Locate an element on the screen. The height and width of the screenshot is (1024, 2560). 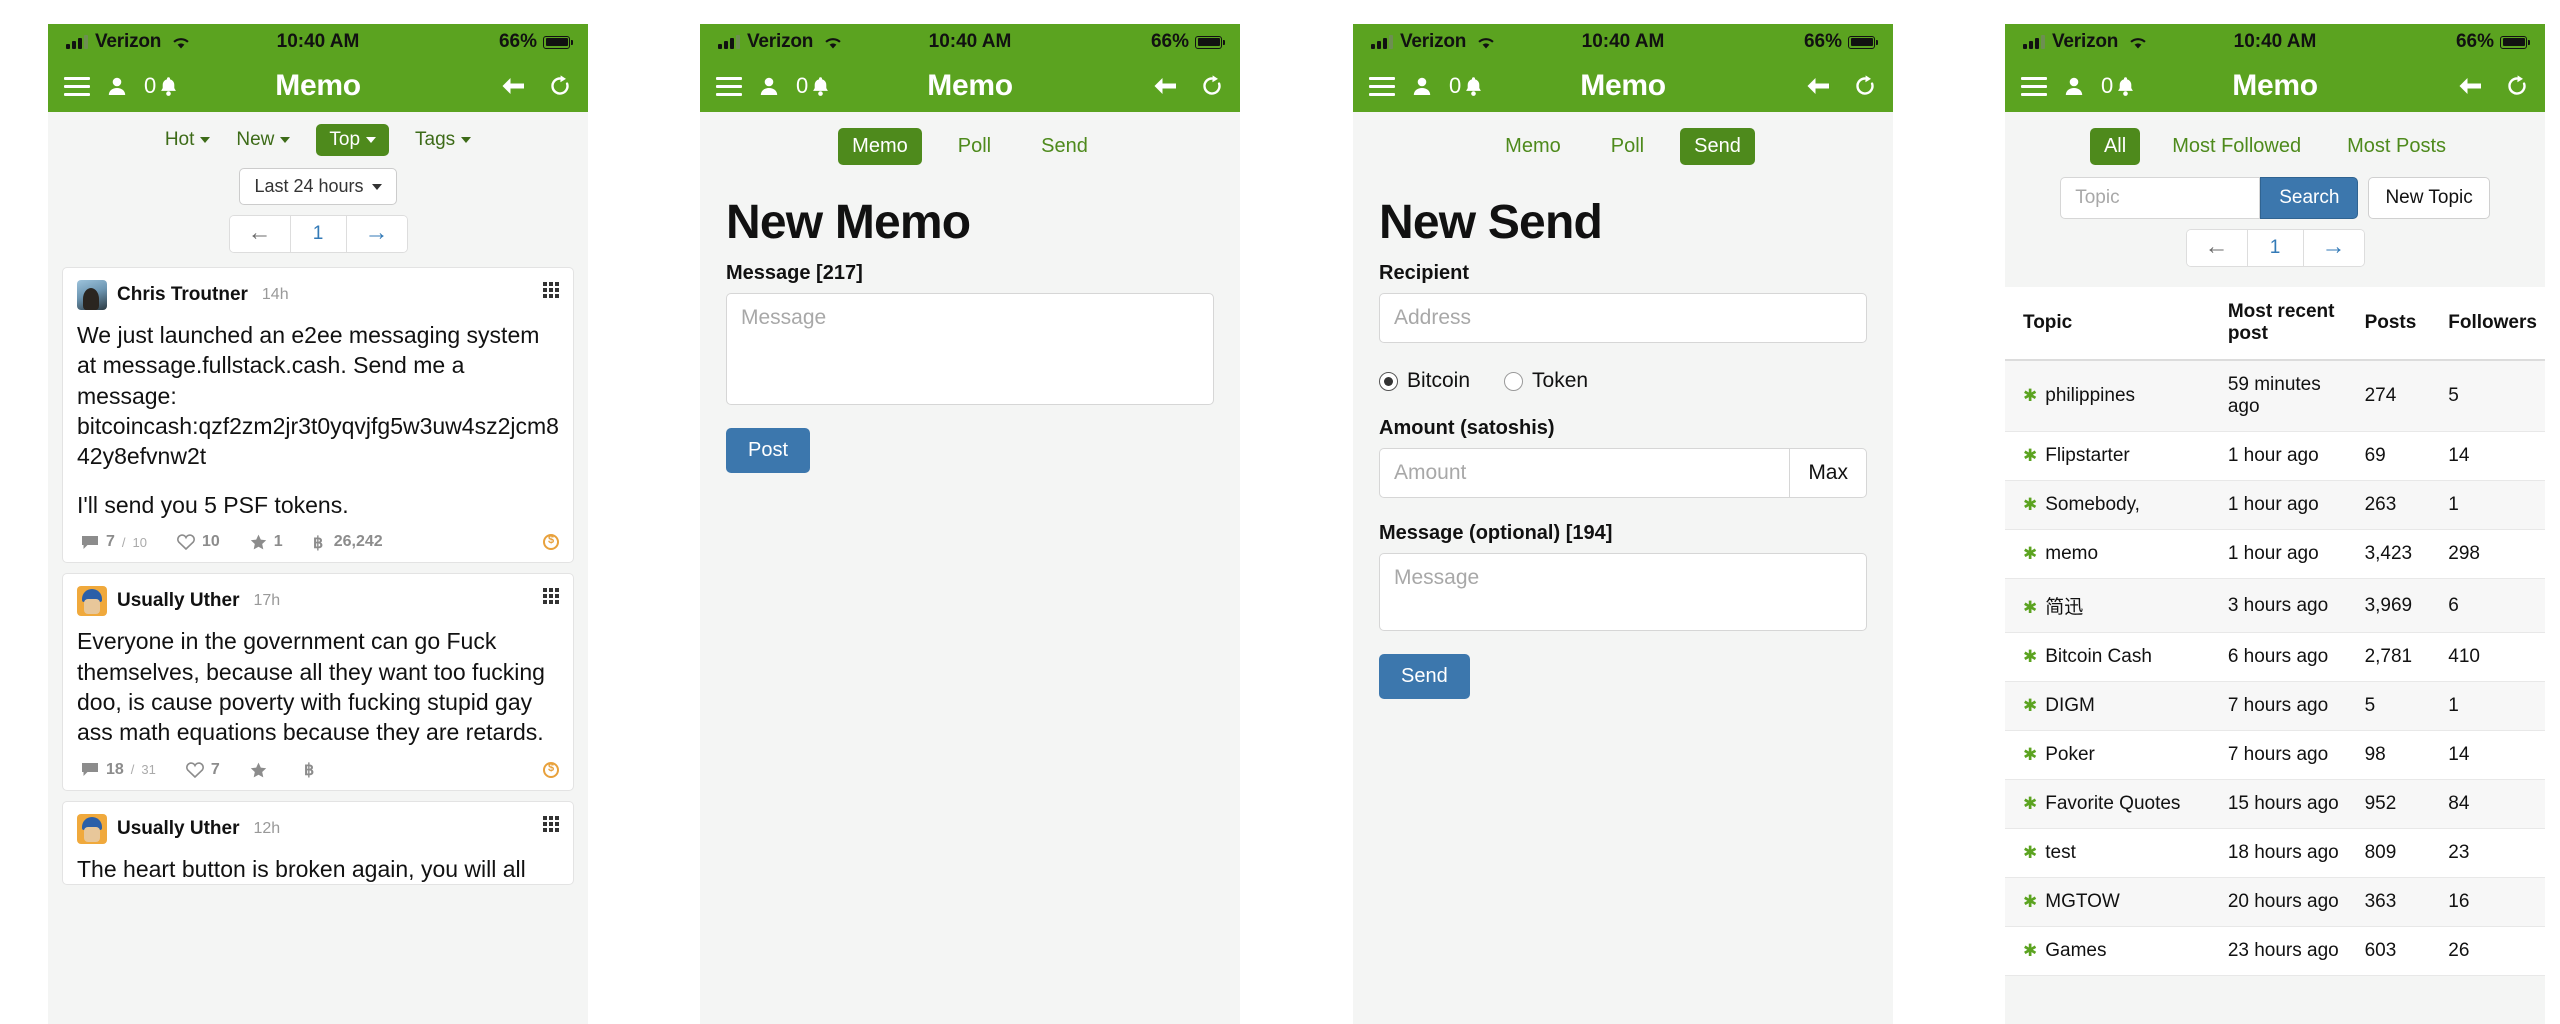
post-button: Post is located at coordinates (768, 450).